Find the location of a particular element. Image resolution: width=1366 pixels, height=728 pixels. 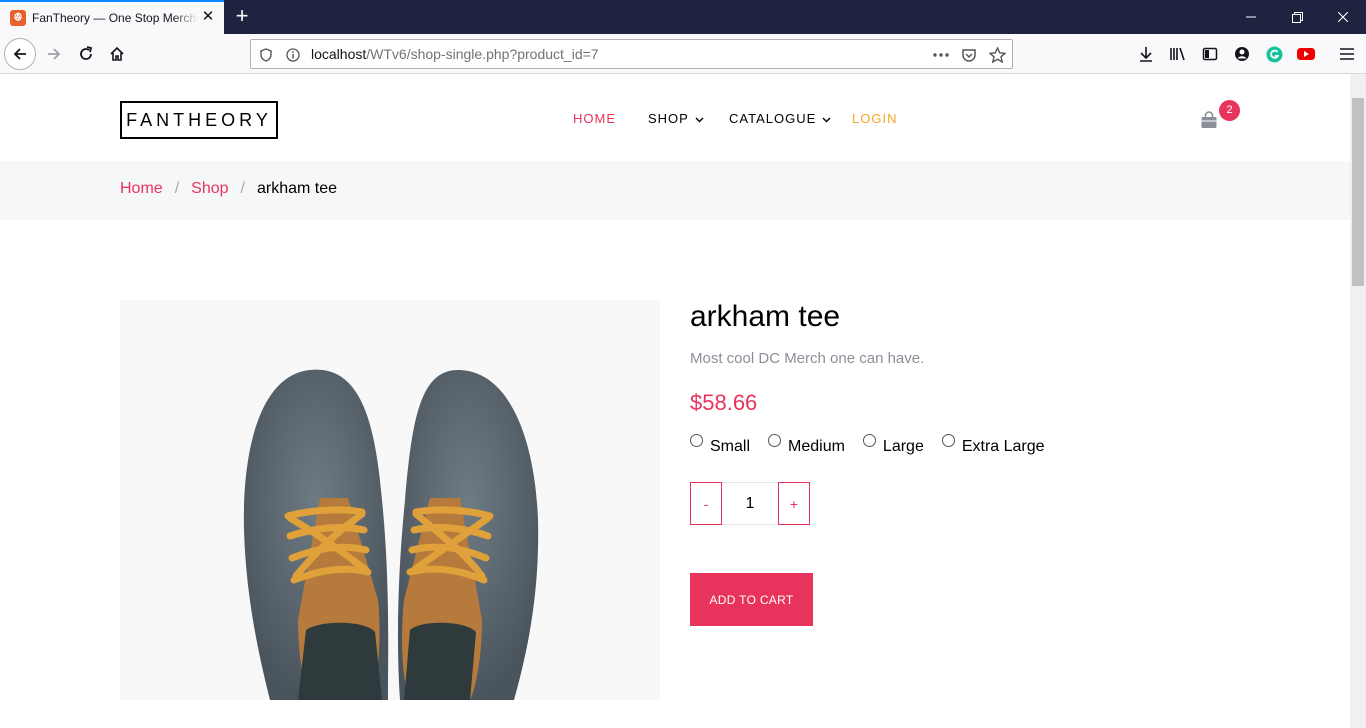

home-icon is located at coordinates (117, 53).